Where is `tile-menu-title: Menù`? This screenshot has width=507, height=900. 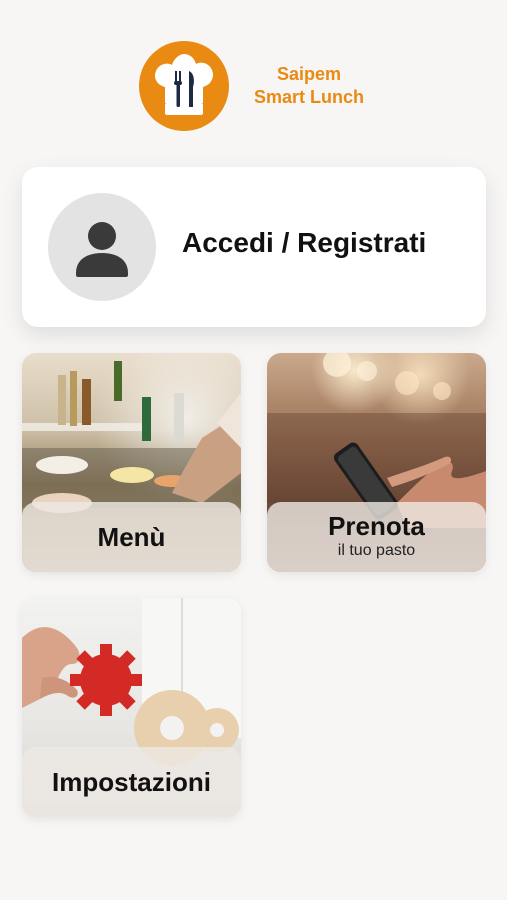
tile-menu-title: Menù is located at coordinates (131, 537).